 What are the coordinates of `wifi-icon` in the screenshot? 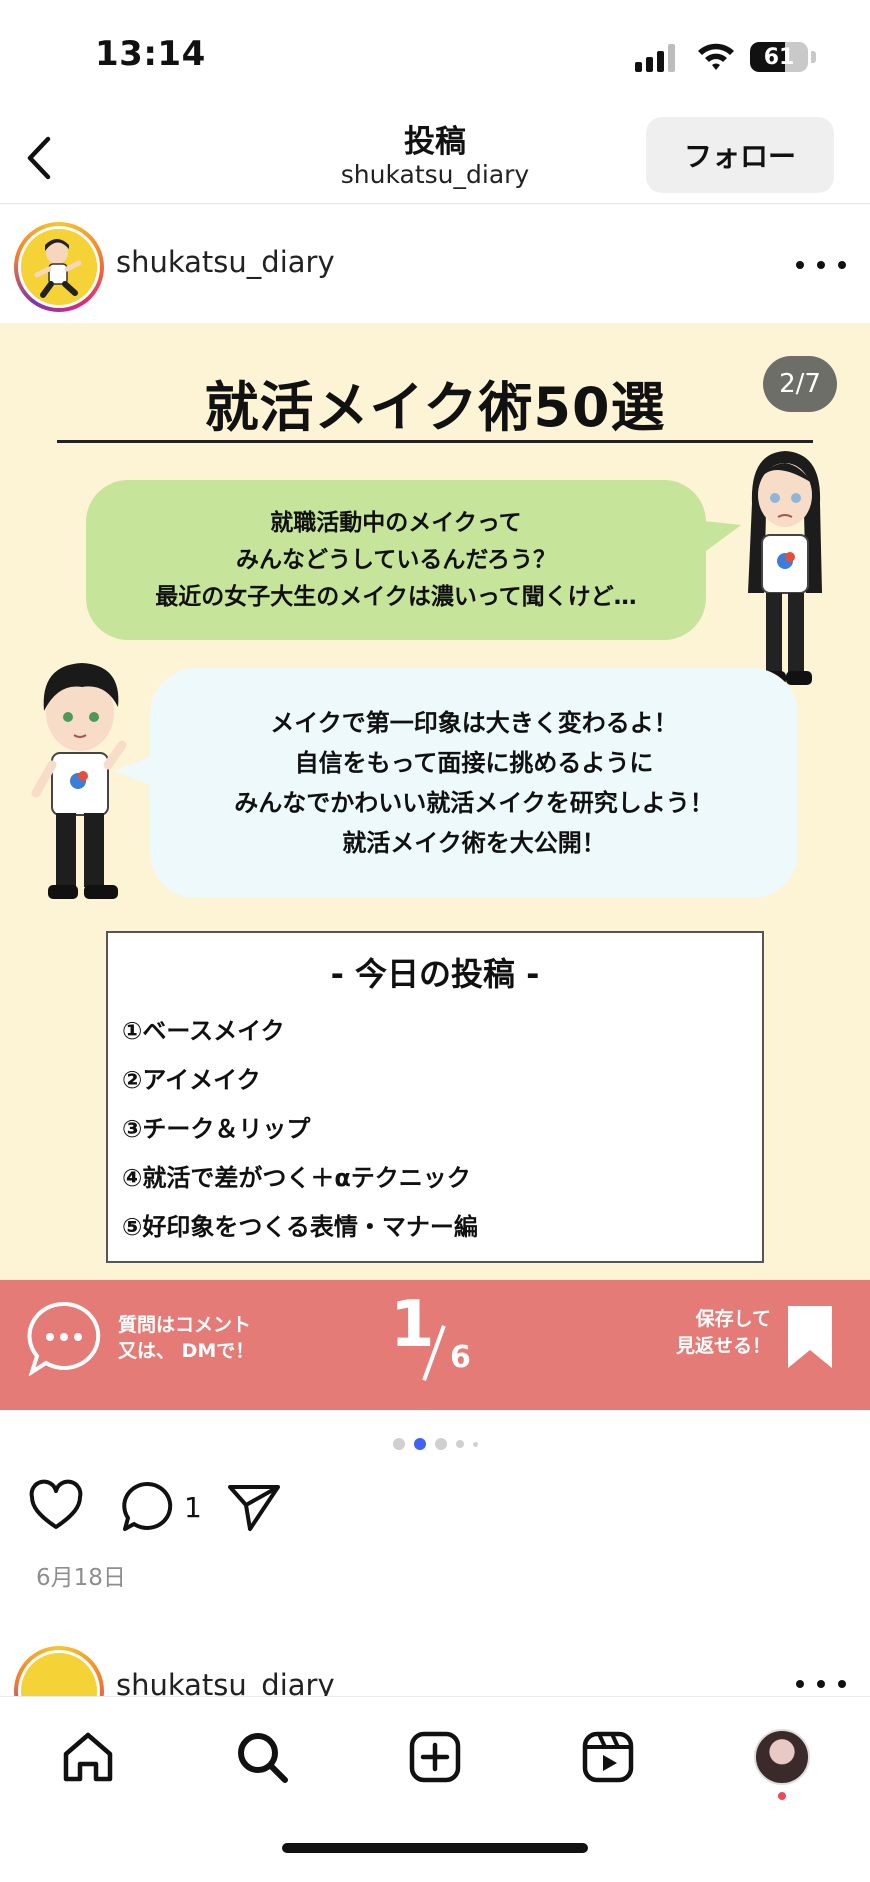 It's located at (716, 56).